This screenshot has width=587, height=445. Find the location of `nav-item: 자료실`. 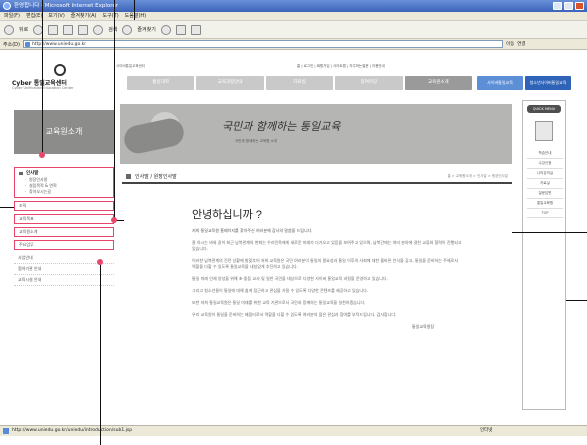

nav-item: 자료실 is located at coordinates (299, 83).